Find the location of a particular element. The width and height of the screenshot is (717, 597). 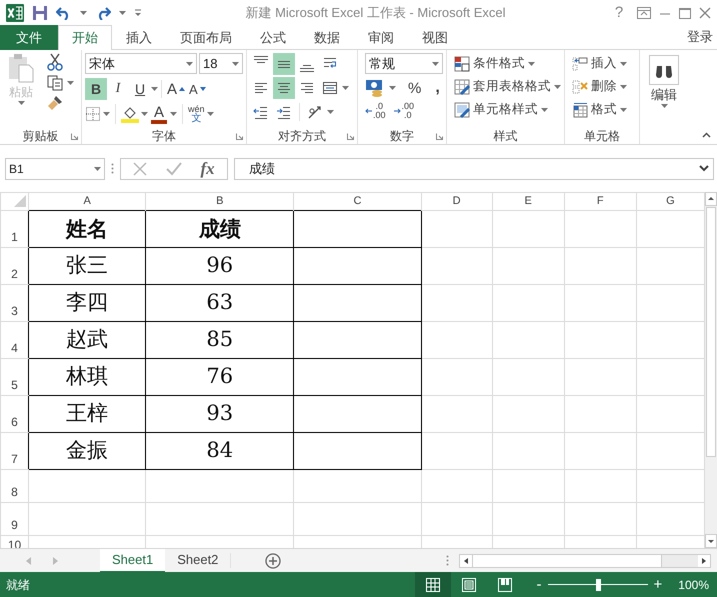

grow-font-button: A is located at coordinates (176, 89).